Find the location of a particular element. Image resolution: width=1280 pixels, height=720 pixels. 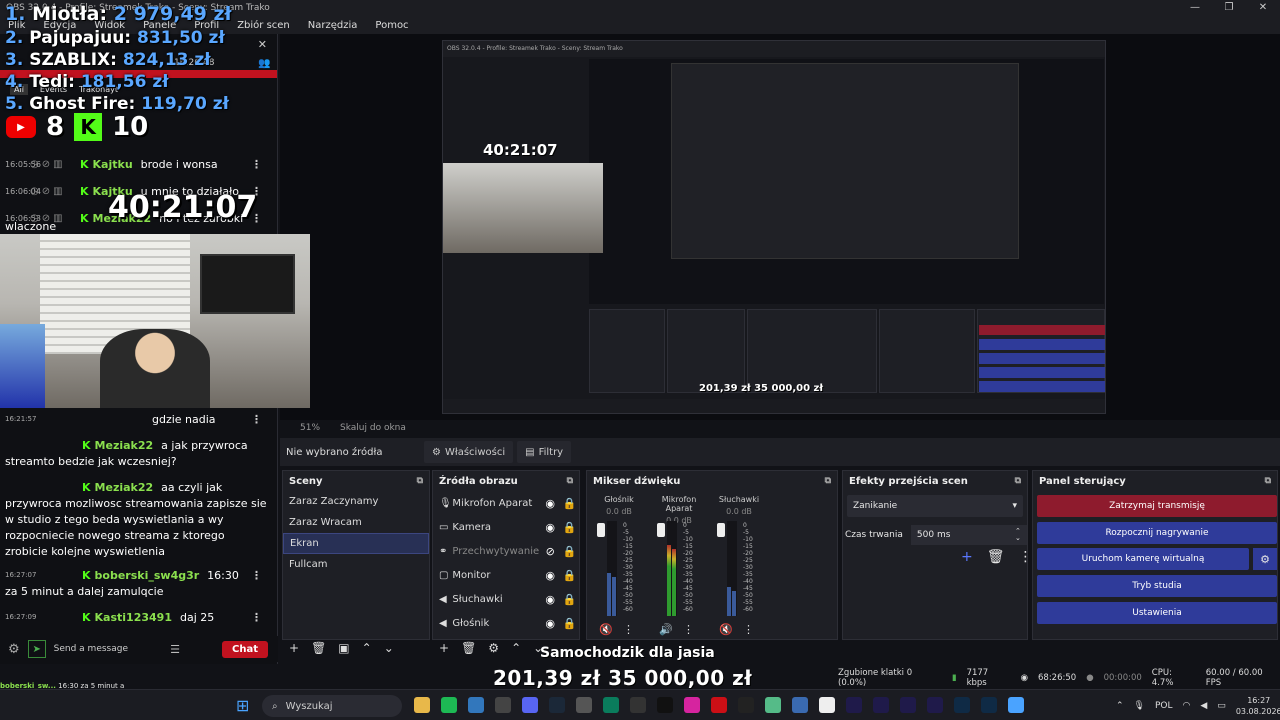

discord-icon is located at coordinates (530, 705).